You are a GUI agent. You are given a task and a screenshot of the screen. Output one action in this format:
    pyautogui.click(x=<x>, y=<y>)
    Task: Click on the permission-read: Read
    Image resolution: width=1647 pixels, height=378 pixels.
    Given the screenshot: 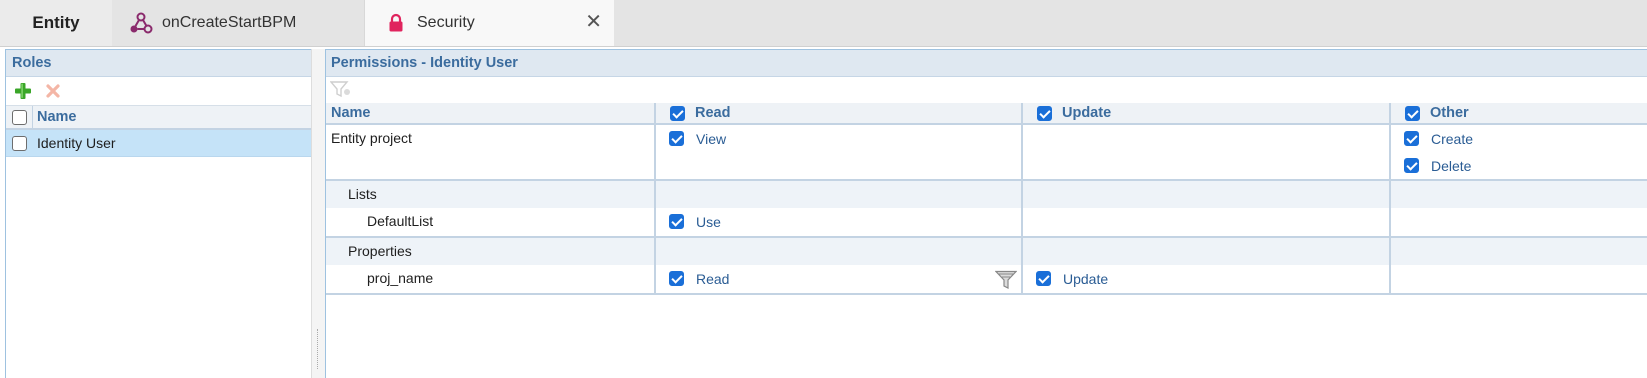 What is the action you would take?
    pyautogui.click(x=838, y=278)
    